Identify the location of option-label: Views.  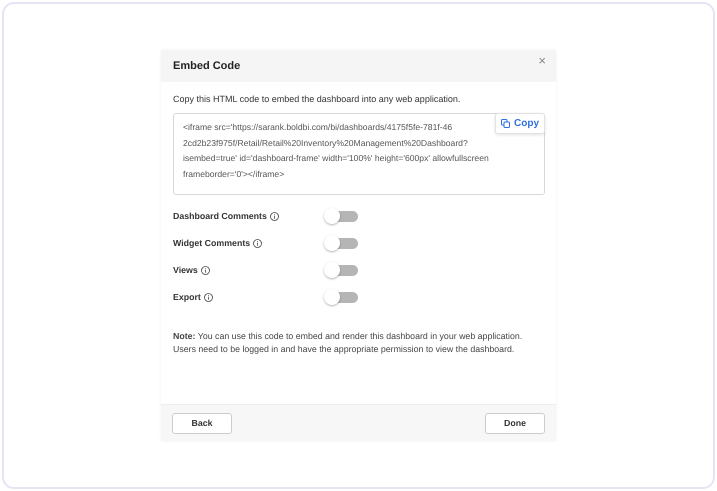
(185, 270).